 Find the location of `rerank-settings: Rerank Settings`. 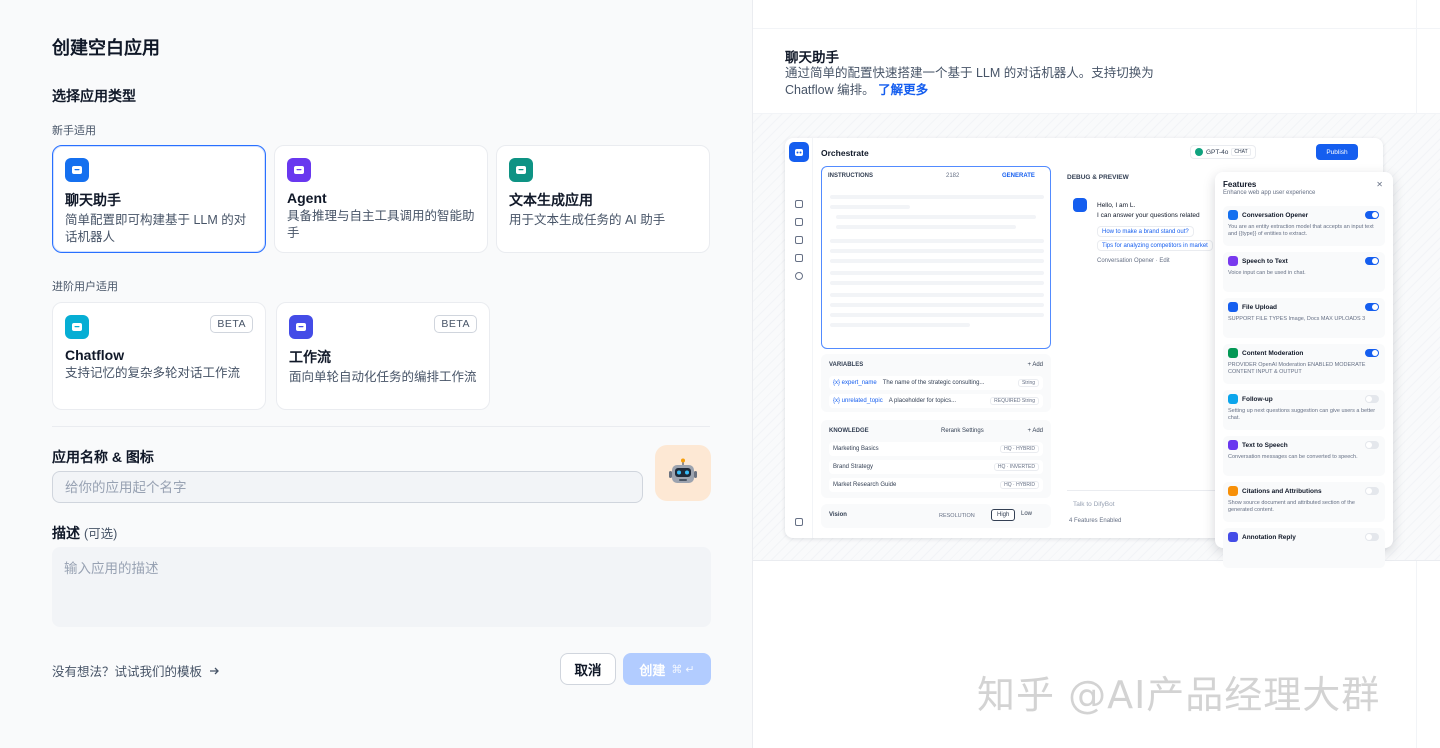

rerank-settings: Rerank Settings is located at coordinates (962, 431).